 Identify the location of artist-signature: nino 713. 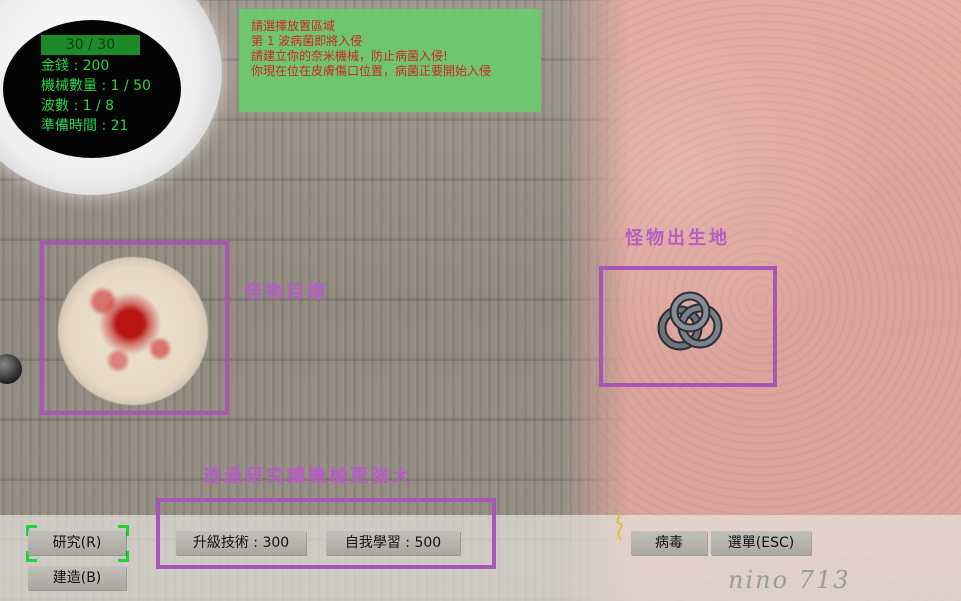
(789, 580).